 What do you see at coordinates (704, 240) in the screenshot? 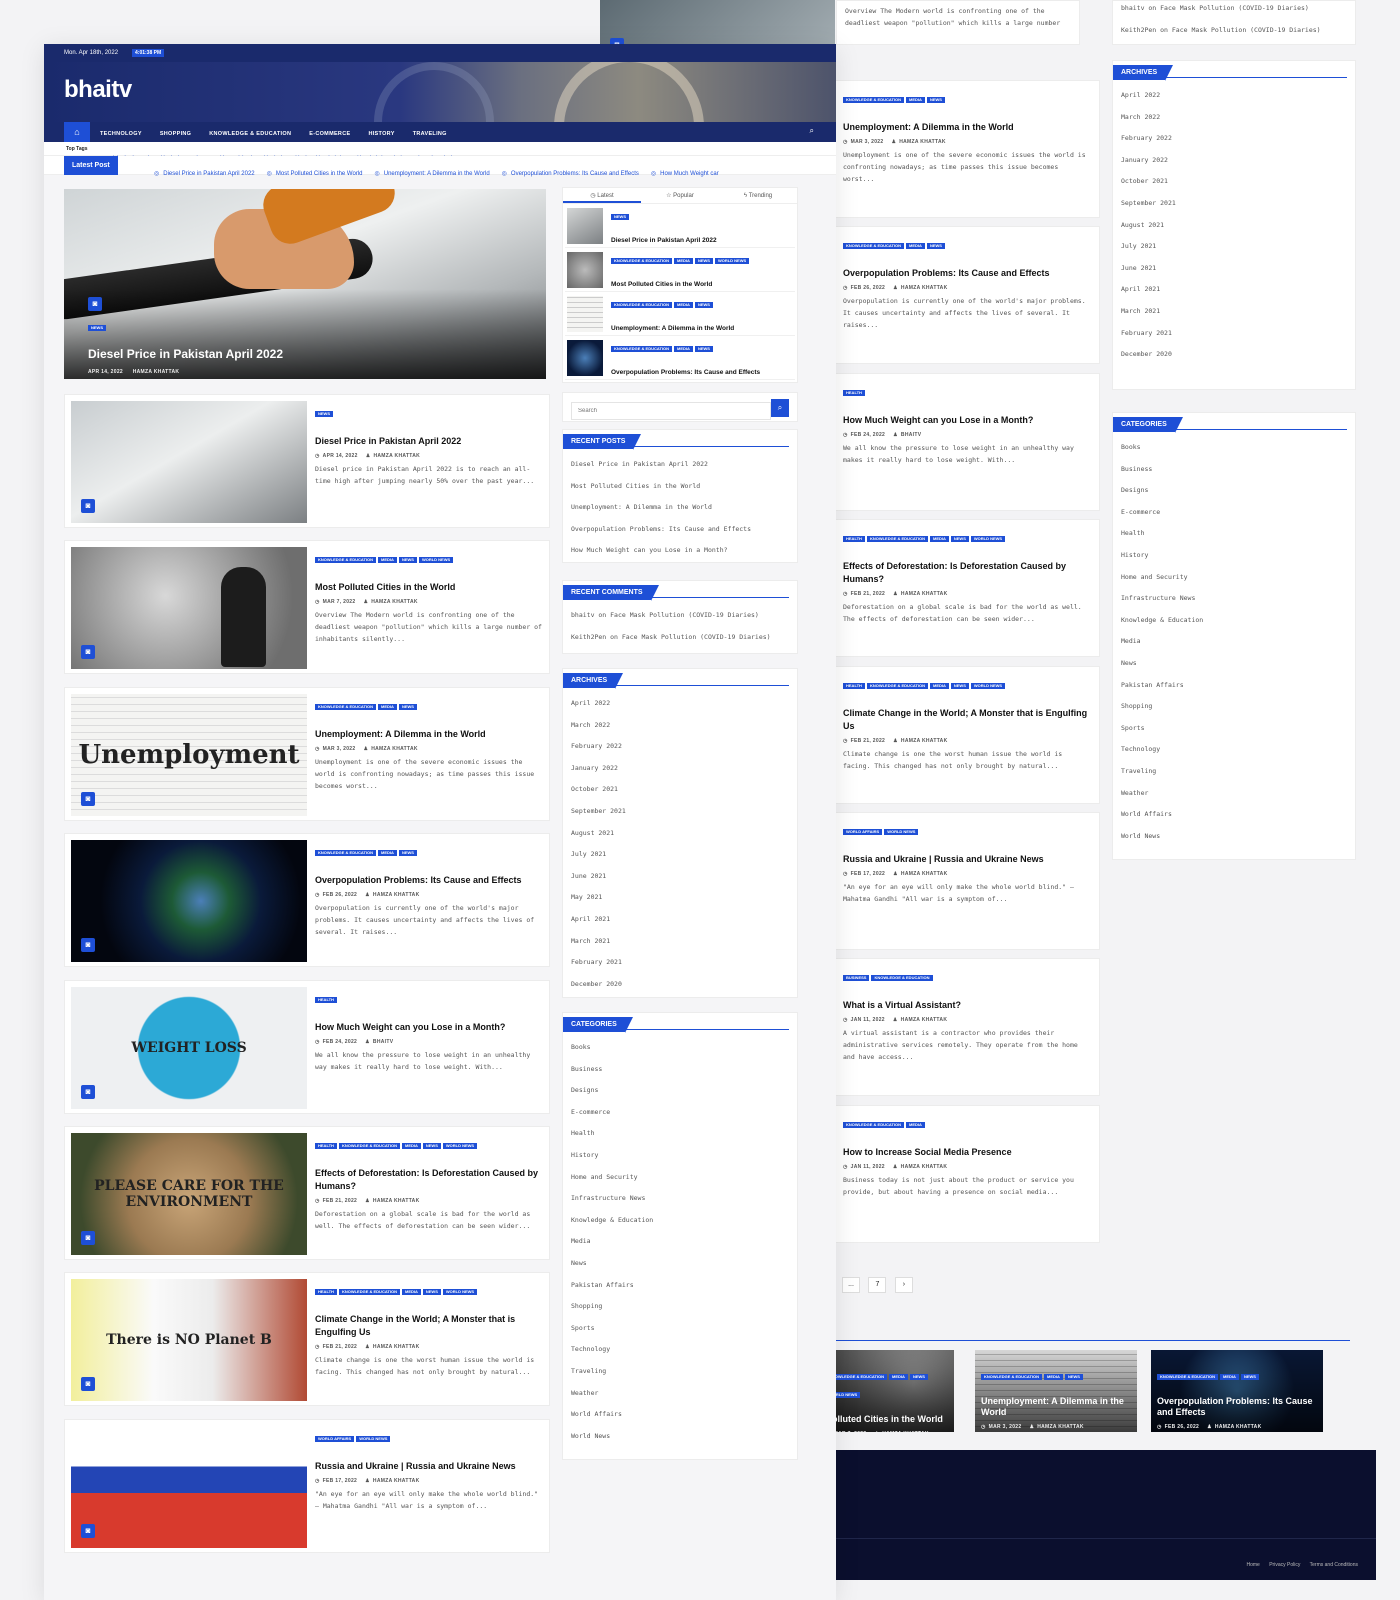
I see `tab-post-title: Diesel Price in Pakistan April 2022` at bounding box center [704, 240].